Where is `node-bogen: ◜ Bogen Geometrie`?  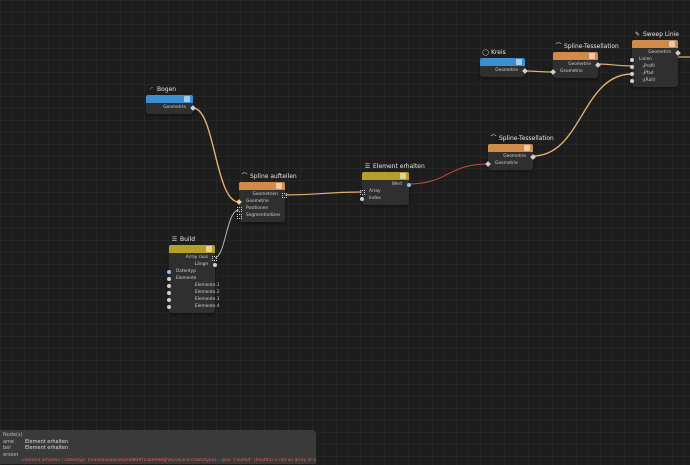 node-bogen: ◜ Bogen Geometrie is located at coordinates (171, 100).